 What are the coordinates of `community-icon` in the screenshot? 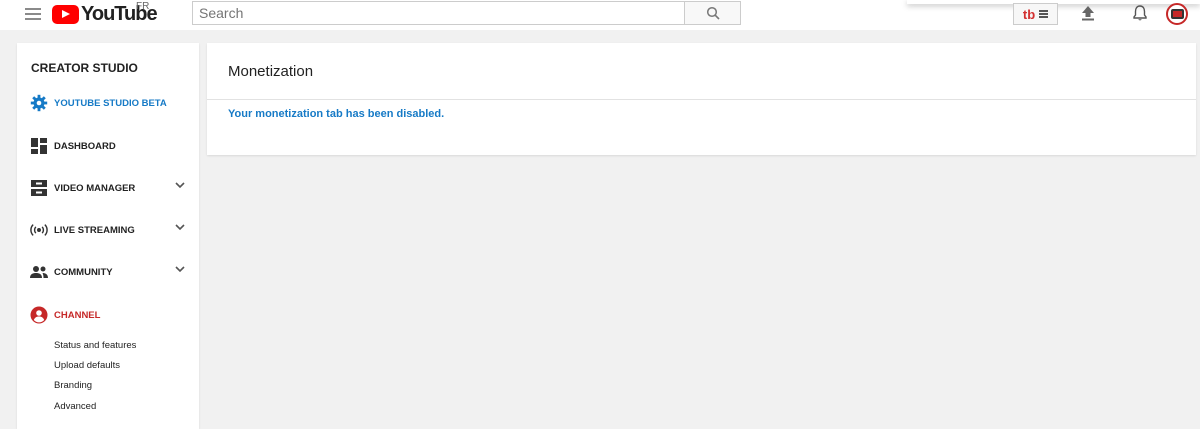 It's located at (39, 272).